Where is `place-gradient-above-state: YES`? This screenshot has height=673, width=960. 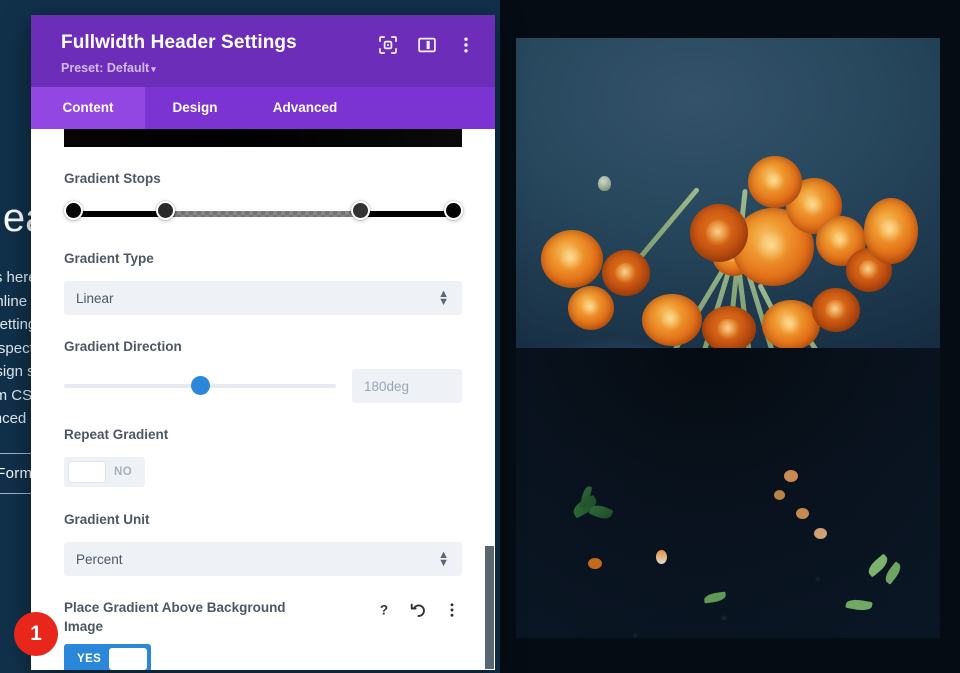 place-gradient-above-state: YES is located at coordinates (89, 659).